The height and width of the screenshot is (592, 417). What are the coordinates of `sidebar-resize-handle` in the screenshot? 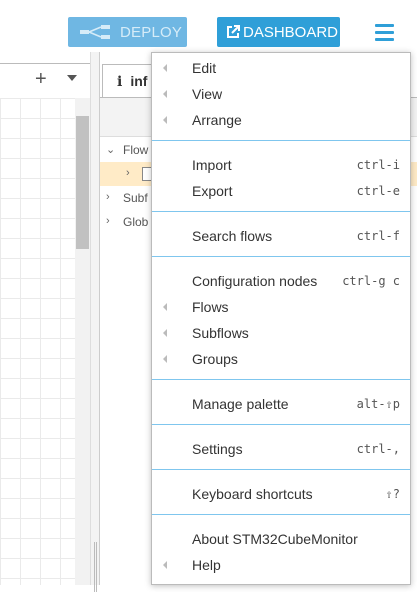 It's located at (94, 322).